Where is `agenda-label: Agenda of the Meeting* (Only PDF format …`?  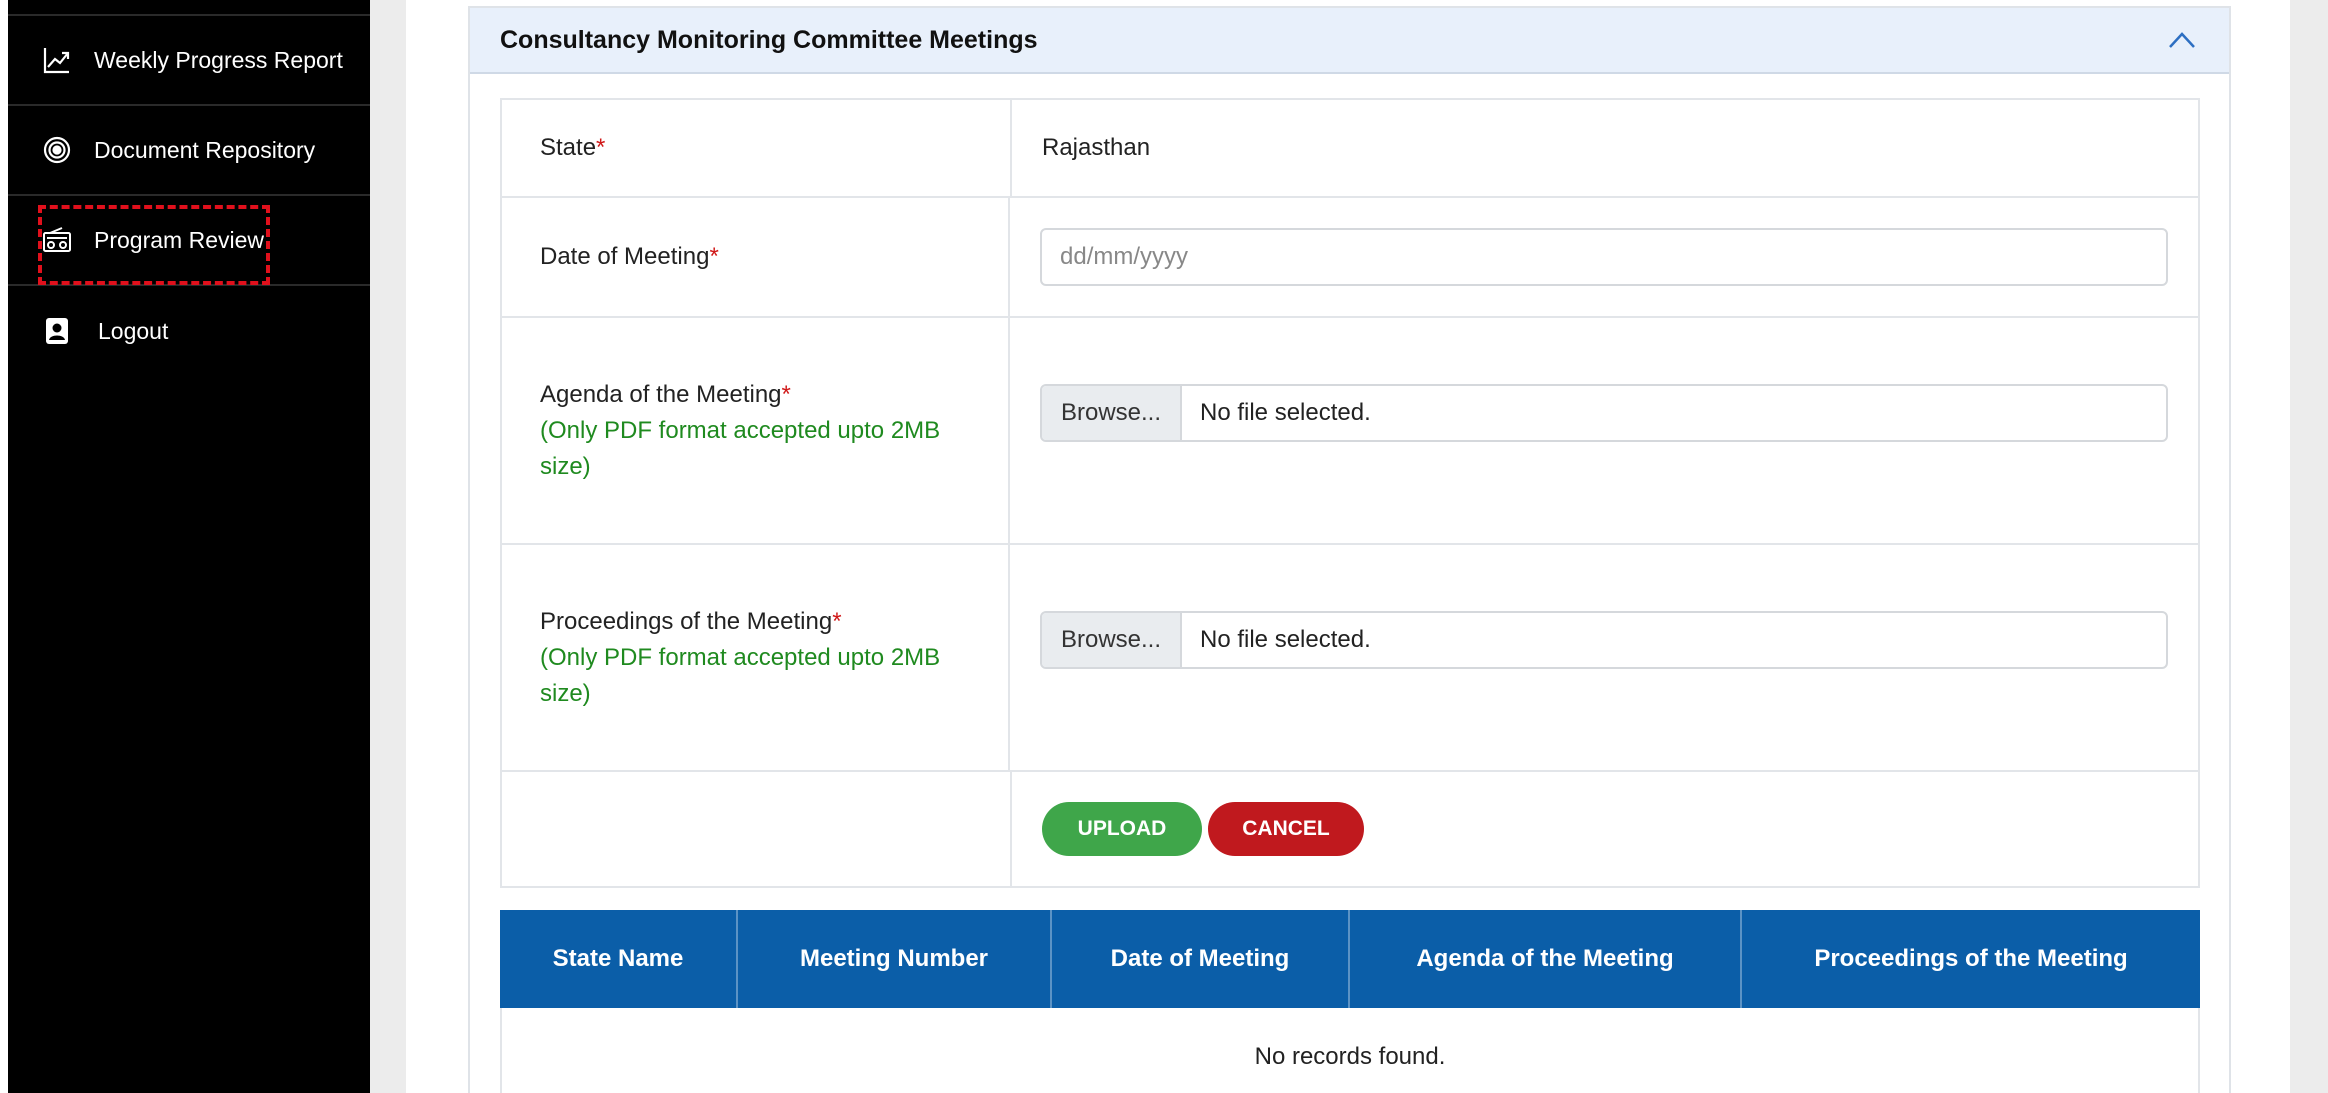 agenda-label: Agenda of the Meeting* (Only PDF format … is located at coordinates (756, 430).